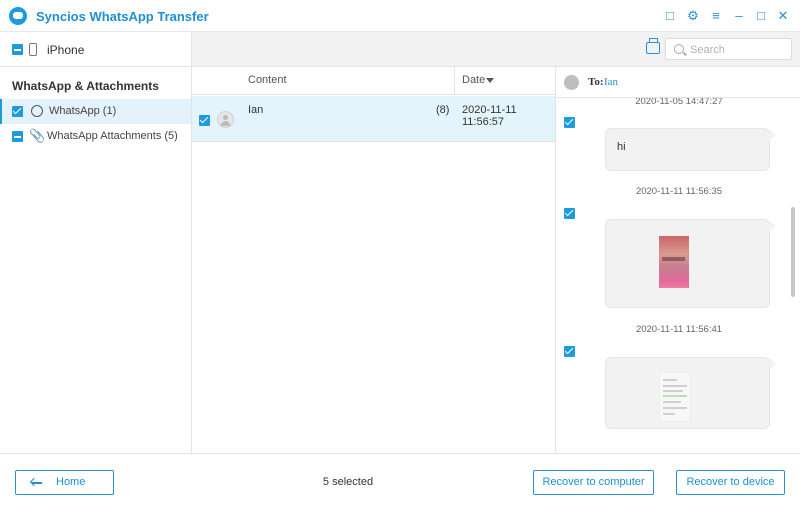 The image size is (800, 510). What do you see at coordinates (690, 263) in the screenshot?
I see `message-bubble-photo` at bounding box center [690, 263].